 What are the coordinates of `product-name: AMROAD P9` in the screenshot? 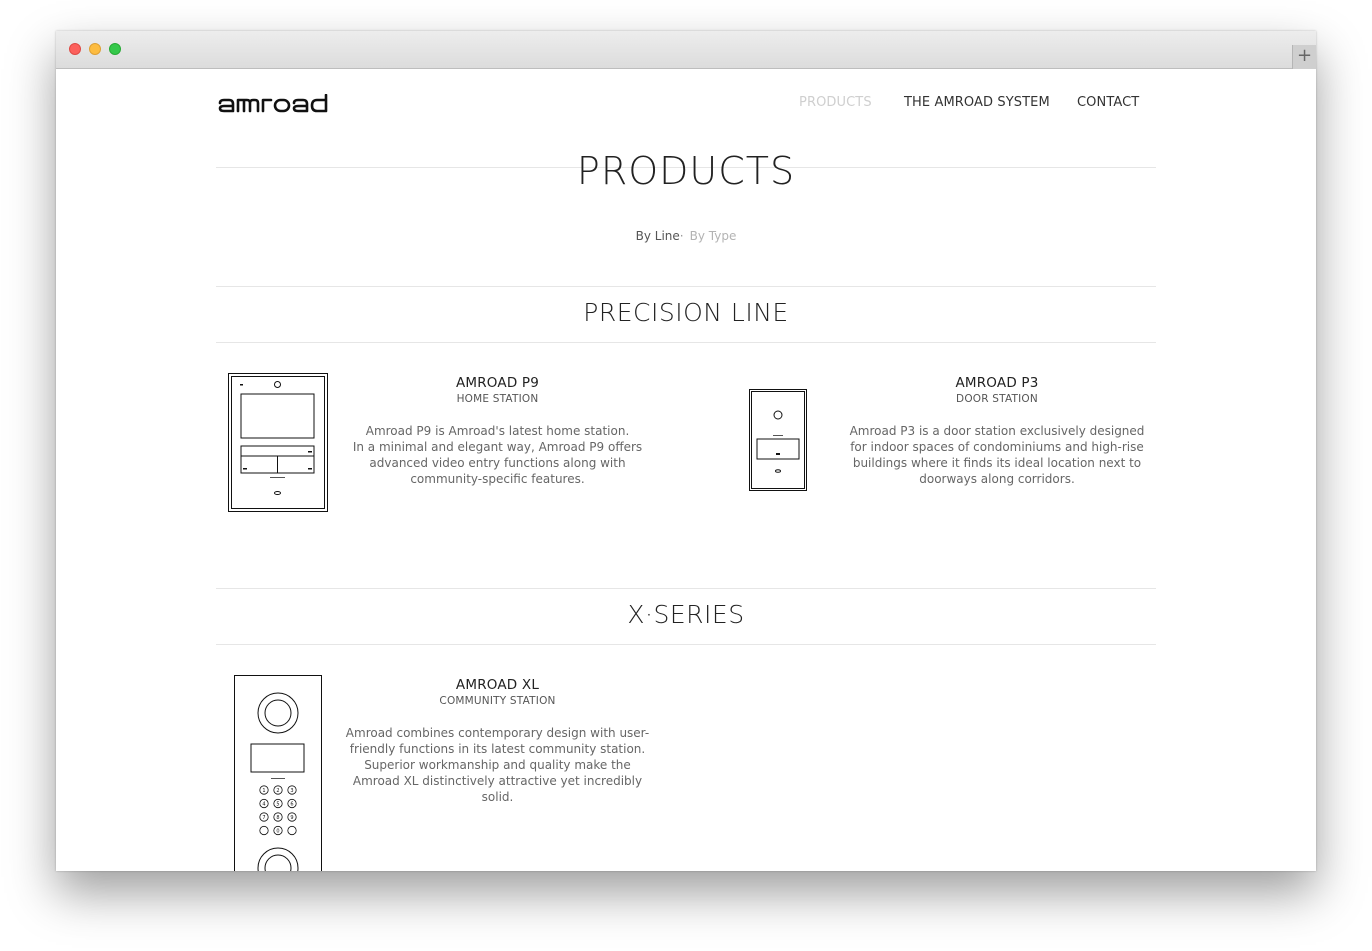 It's located at (497, 383).